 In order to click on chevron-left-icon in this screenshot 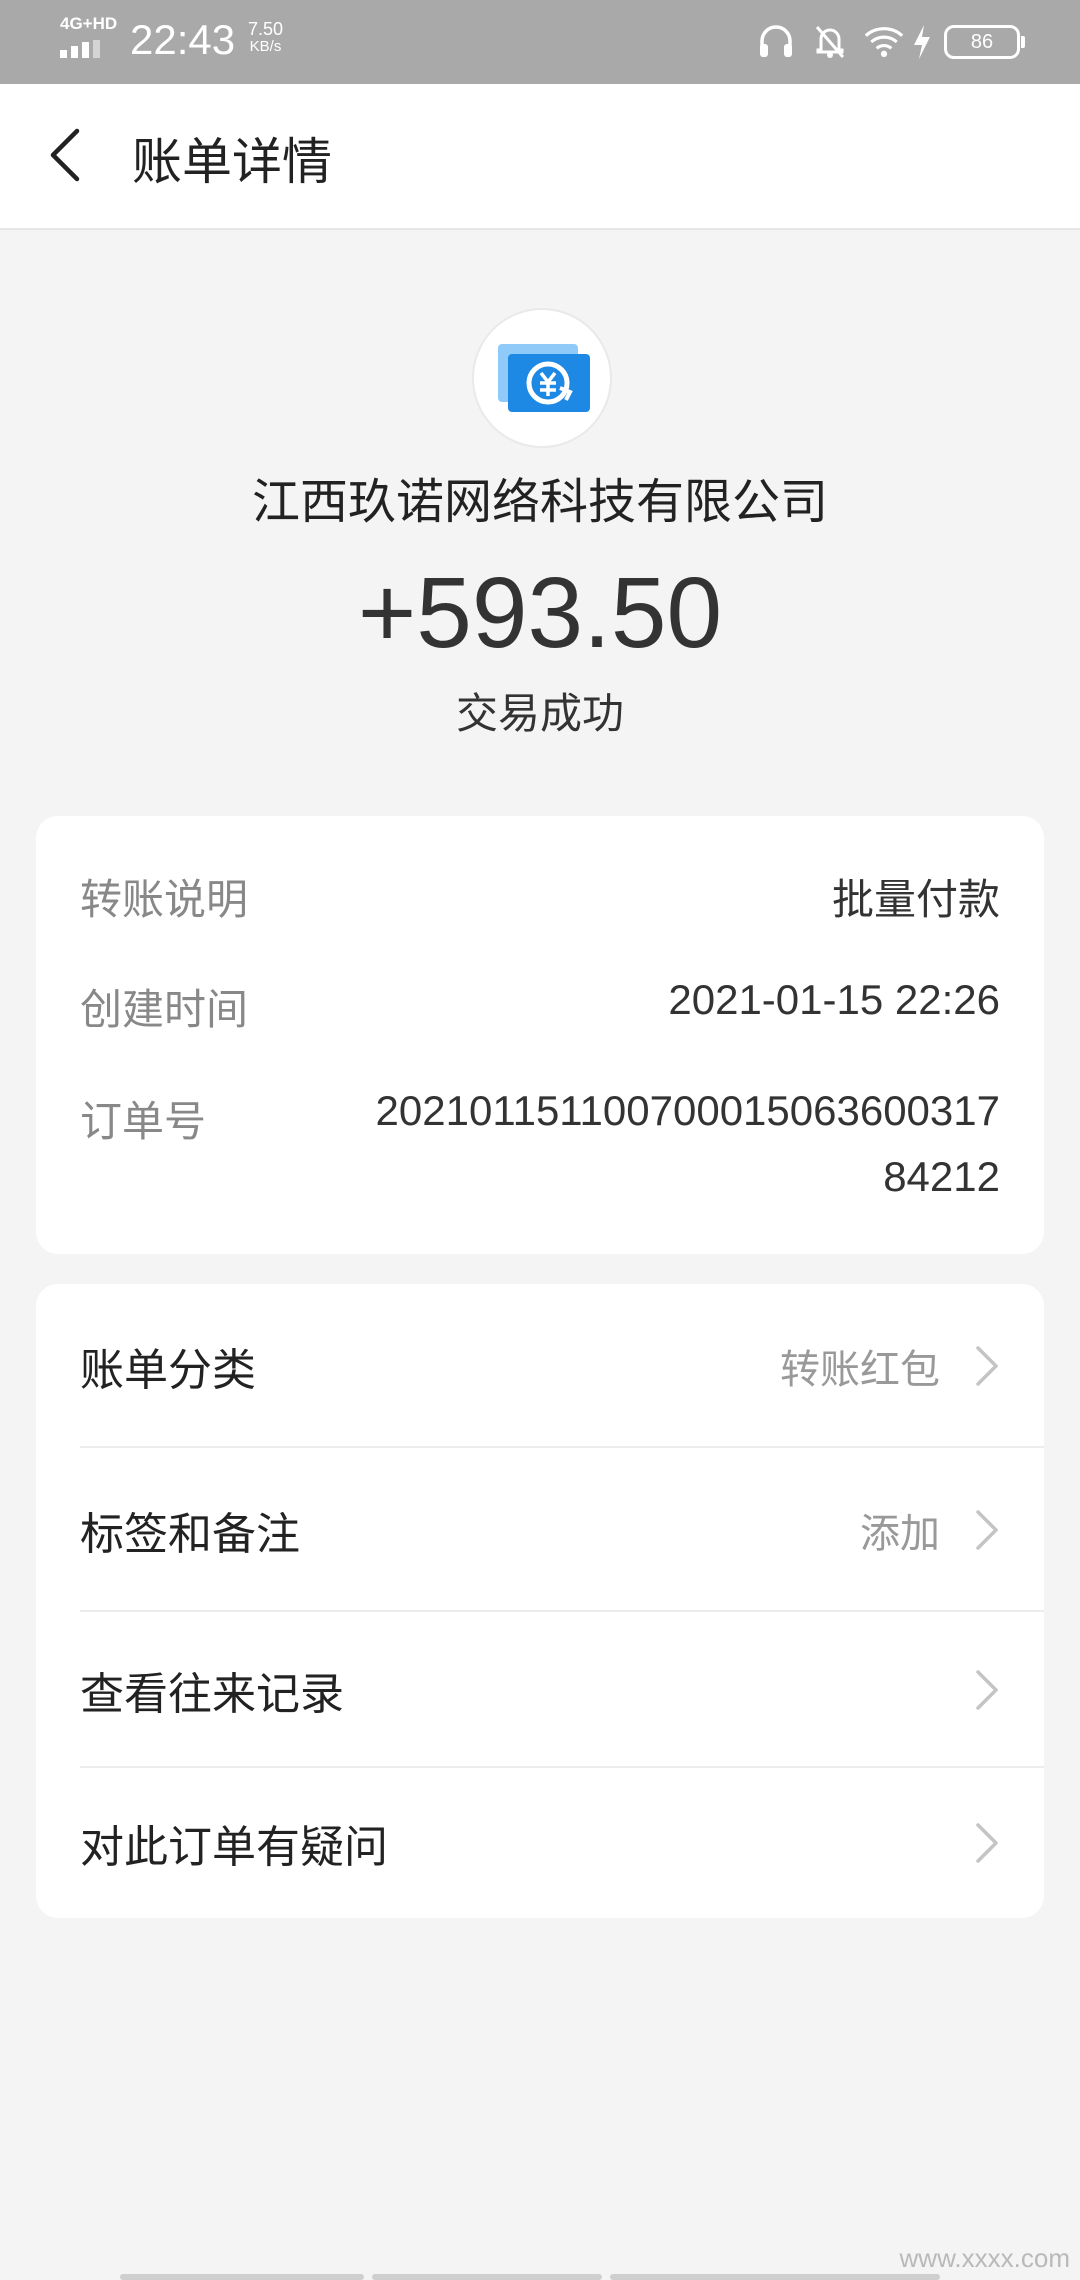, I will do `click(65, 155)`.